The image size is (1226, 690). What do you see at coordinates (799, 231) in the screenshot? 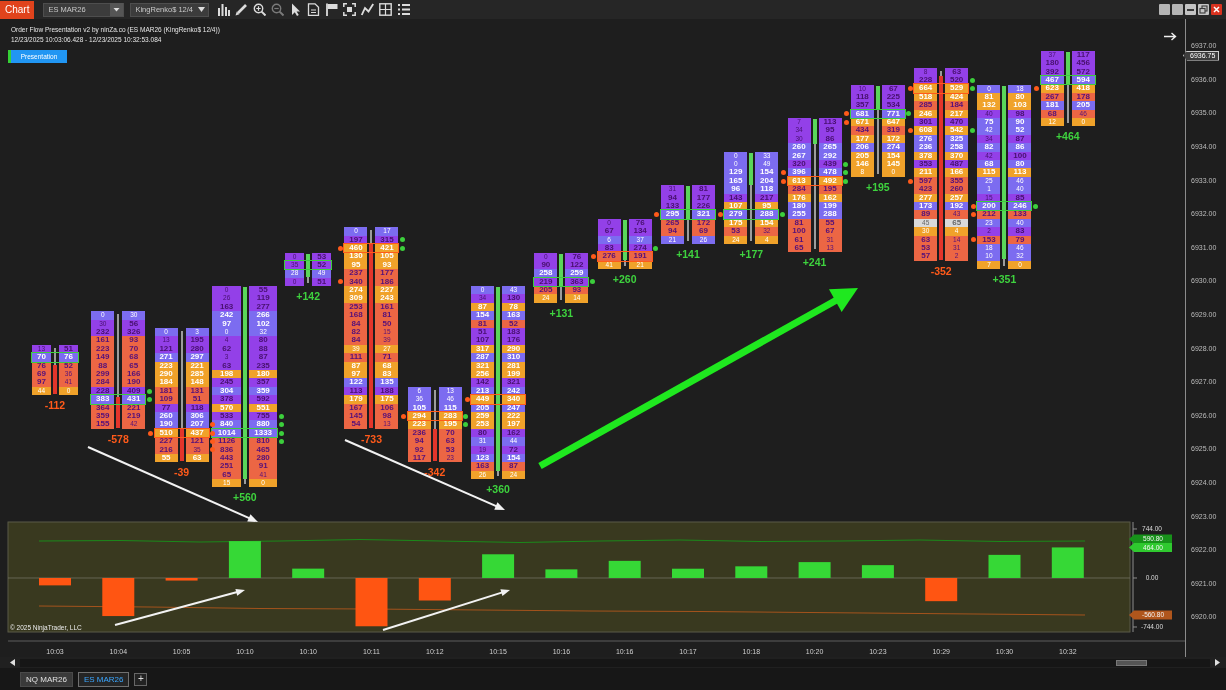
I see `bid-volume-cell: 100` at bounding box center [799, 231].